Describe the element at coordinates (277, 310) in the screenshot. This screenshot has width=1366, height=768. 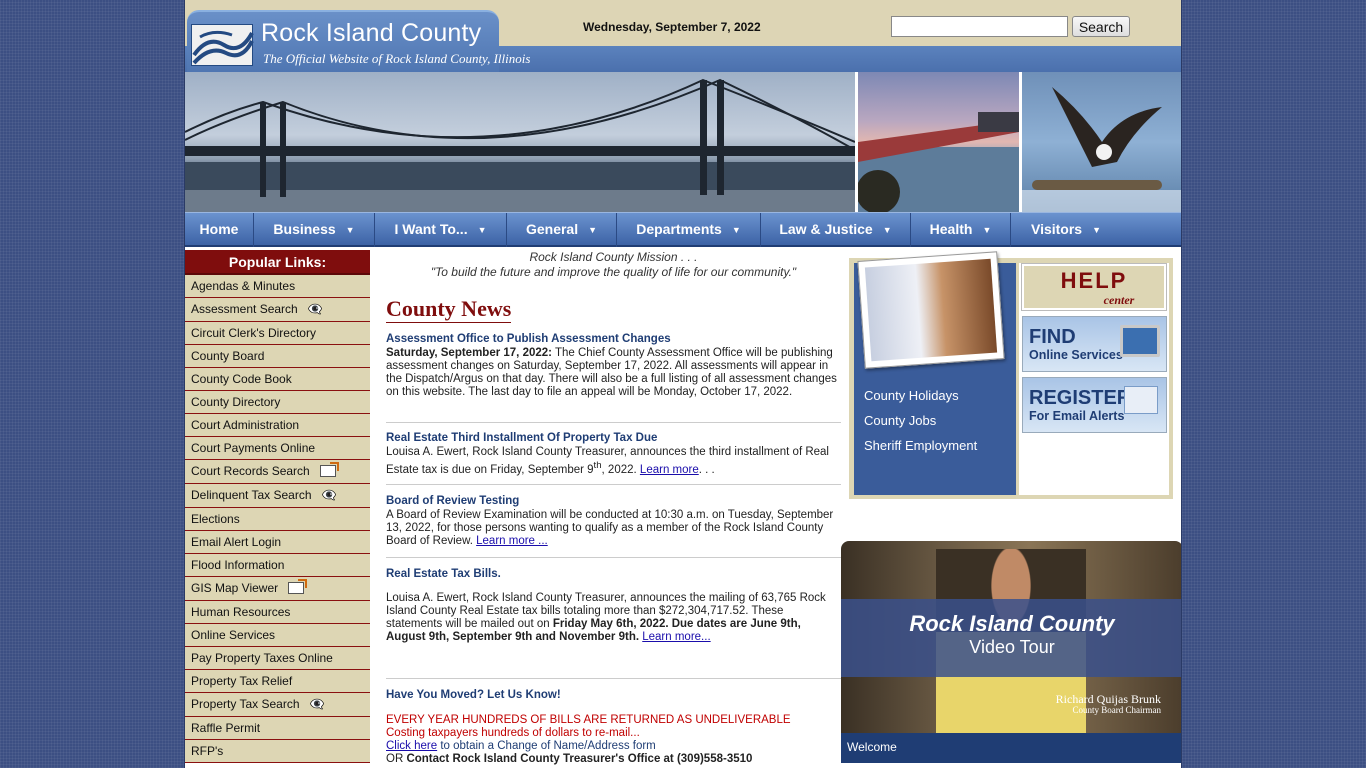
I see `sidebar-item-assessment-search: Assessment Search 👁‍🗨` at that location.